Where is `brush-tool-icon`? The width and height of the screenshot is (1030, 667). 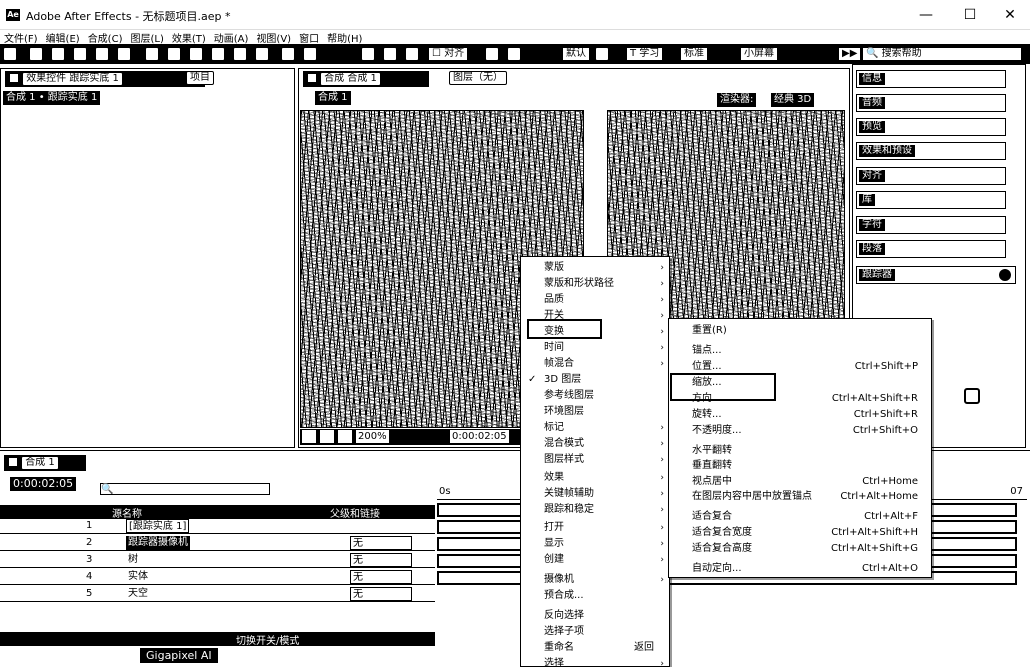 brush-tool-icon is located at coordinates (218, 54).